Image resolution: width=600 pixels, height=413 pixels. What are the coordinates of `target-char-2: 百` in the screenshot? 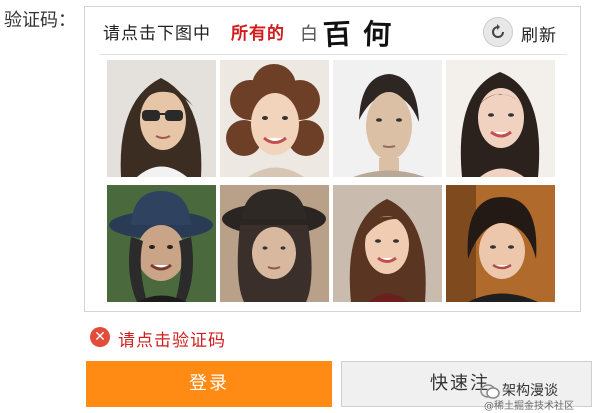 It's located at (337, 34).